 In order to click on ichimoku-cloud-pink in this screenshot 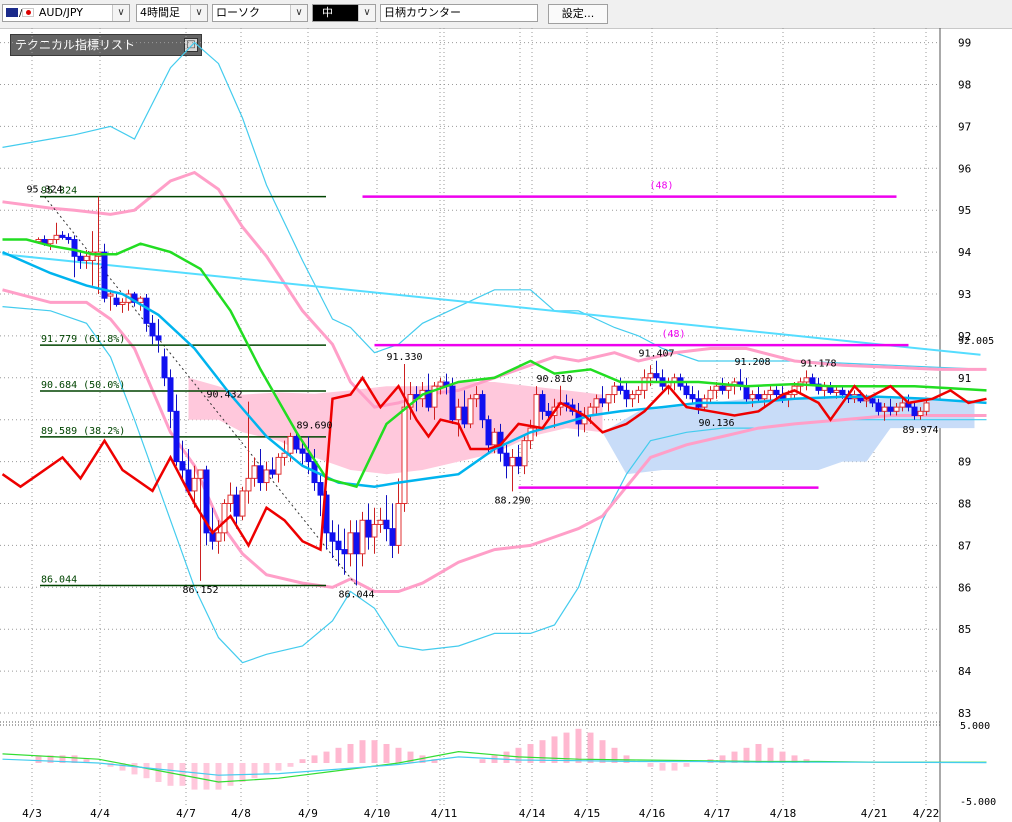, I will do `click(395, 426)`.